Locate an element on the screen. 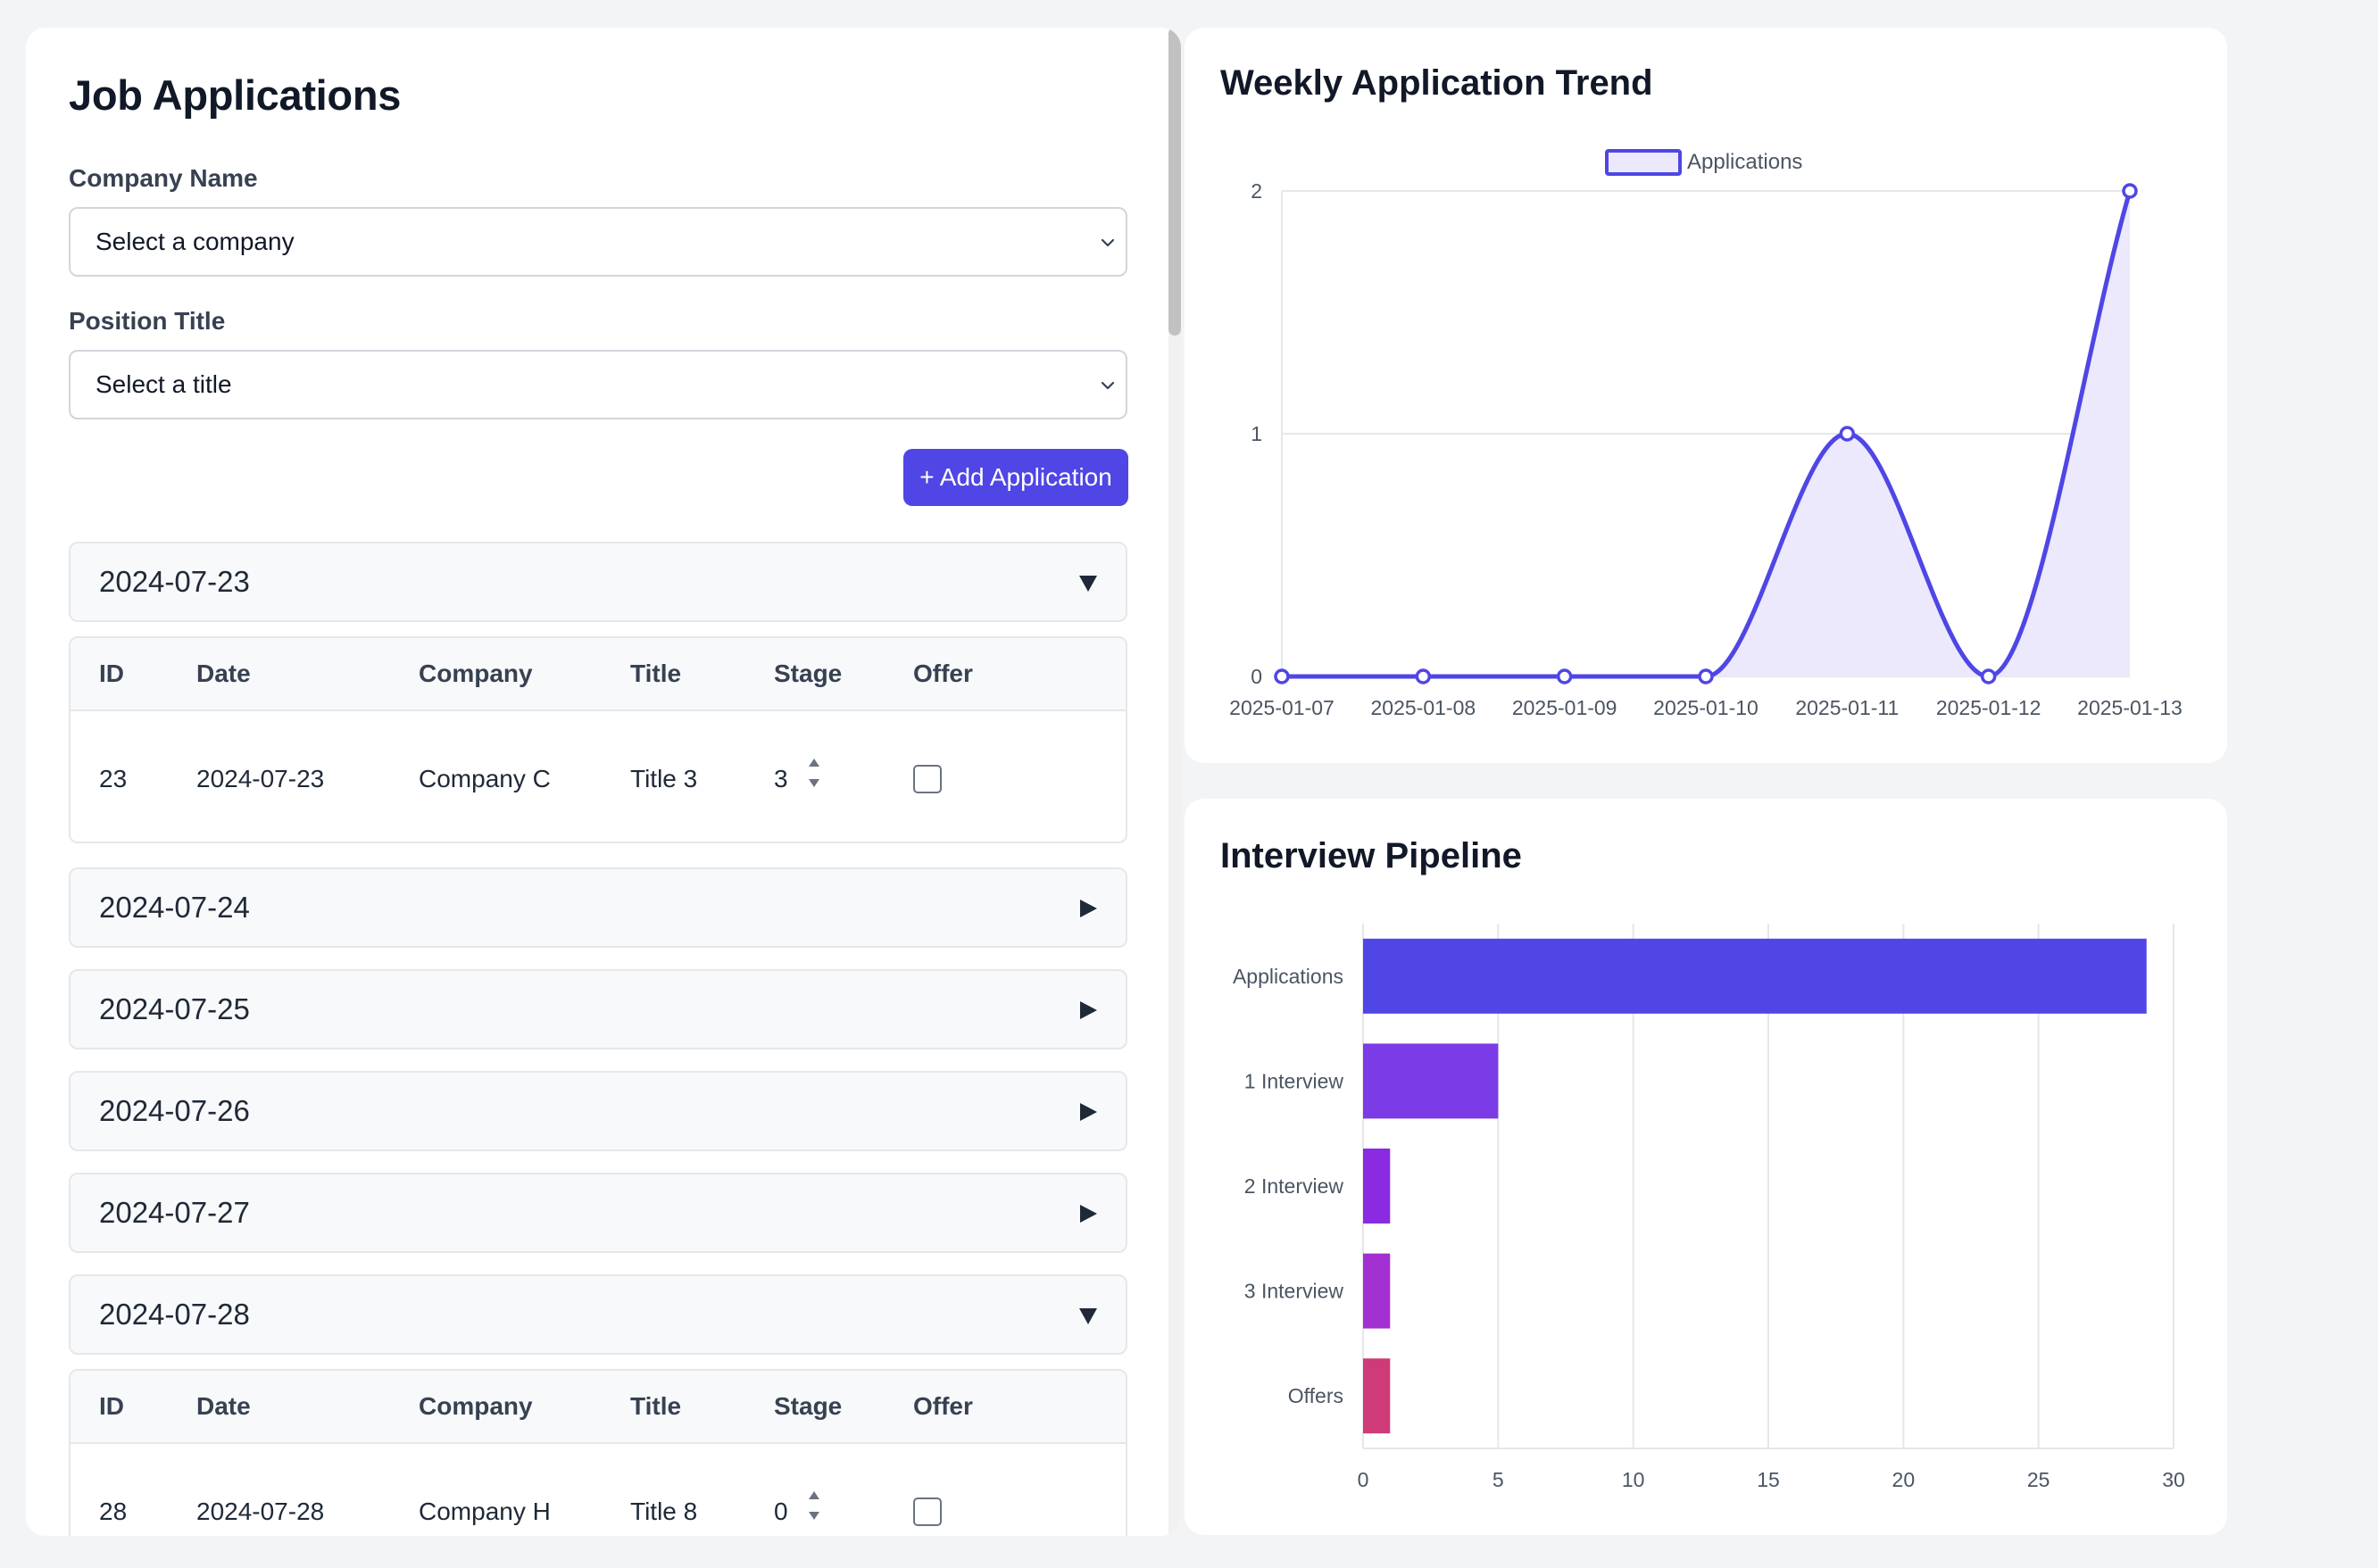 The height and width of the screenshot is (1568, 2378). cell-title: Title 8 is located at coordinates (664, 1511).